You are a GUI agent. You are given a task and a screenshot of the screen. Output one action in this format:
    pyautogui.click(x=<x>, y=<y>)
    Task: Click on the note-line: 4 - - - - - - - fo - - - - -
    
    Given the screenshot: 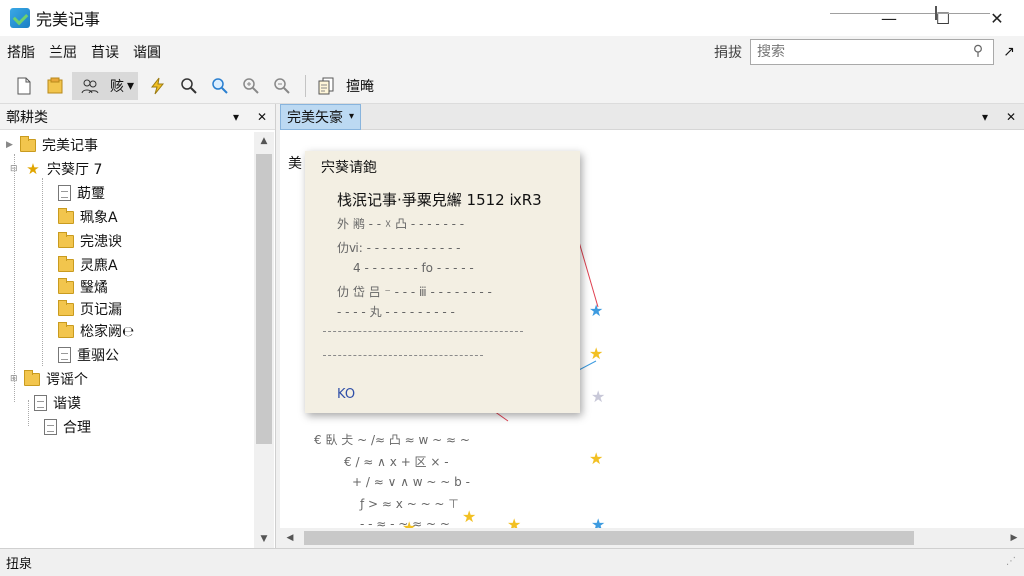 What is the action you would take?
    pyautogui.click(x=413, y=268)
    